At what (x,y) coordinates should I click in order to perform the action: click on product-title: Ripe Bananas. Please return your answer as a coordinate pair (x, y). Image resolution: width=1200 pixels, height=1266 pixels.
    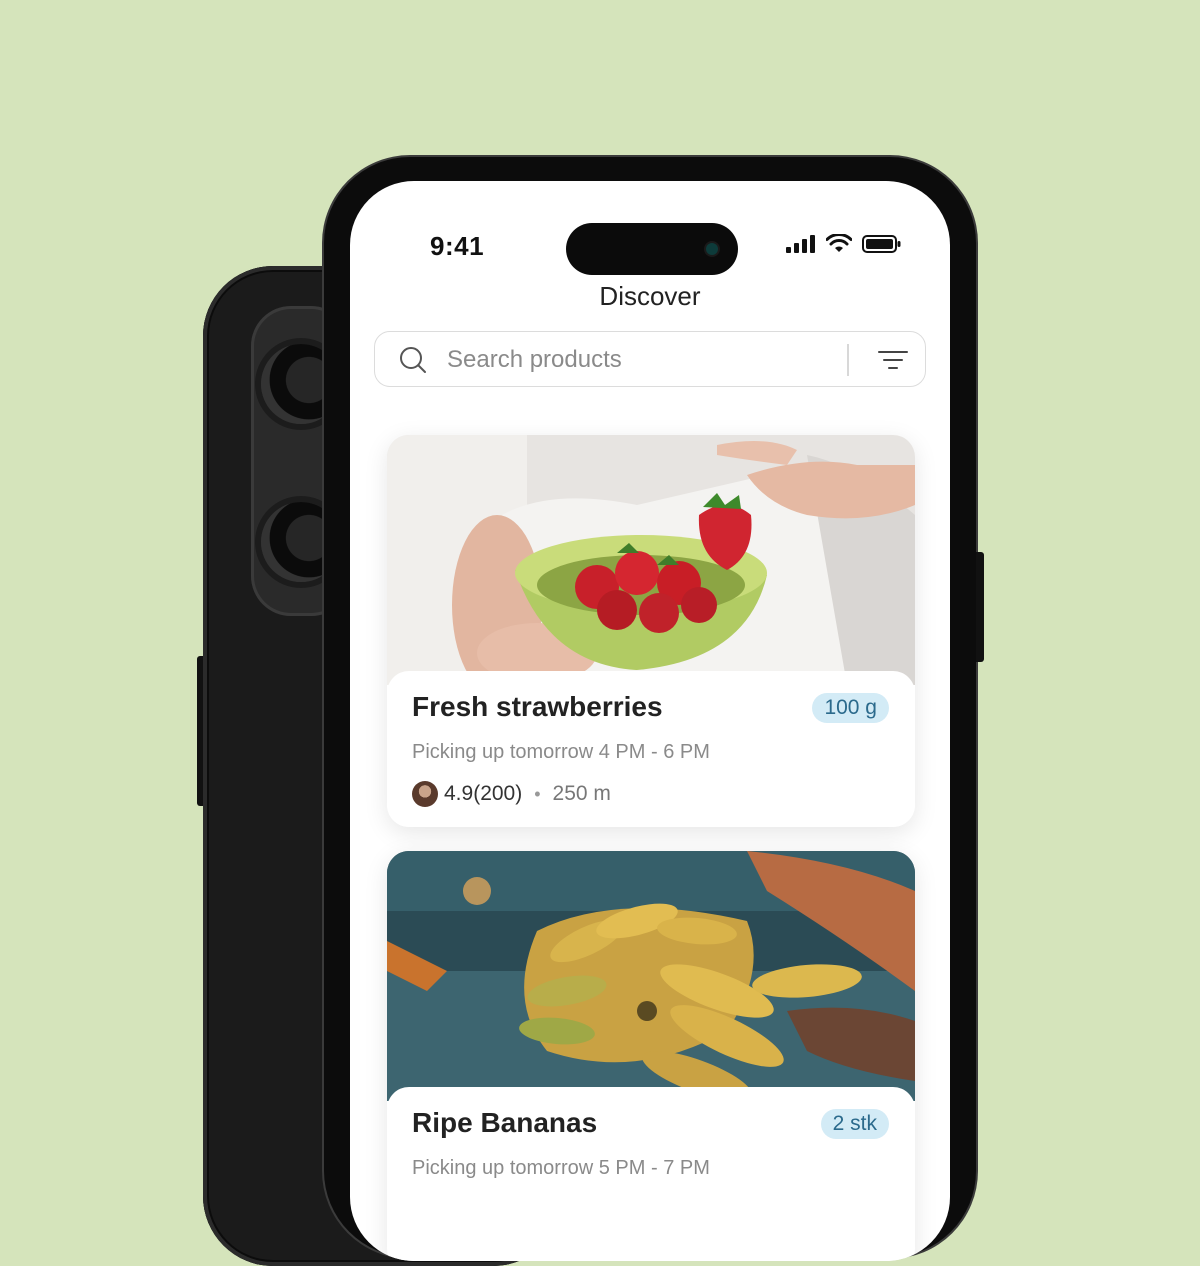
    Looking at the image, I should click on (505, 1122).